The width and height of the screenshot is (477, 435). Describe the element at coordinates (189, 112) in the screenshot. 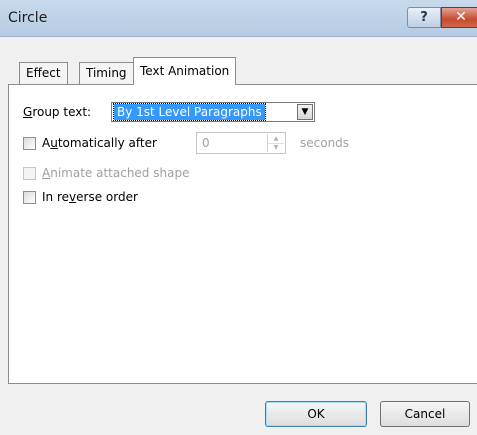

I see `group-text-value: By 1st Level Paragraphs` at that location.